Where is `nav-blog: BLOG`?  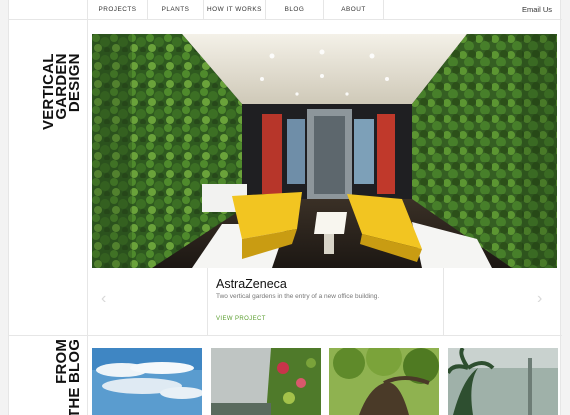
nav-blog: BLOG is located at coordinates (294, 10).